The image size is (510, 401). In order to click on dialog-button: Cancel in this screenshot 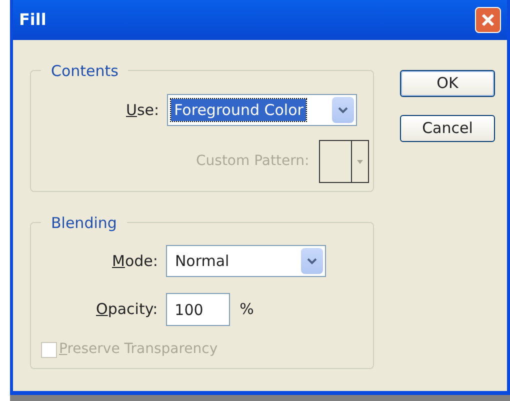, I will do `click(447, 128)`.